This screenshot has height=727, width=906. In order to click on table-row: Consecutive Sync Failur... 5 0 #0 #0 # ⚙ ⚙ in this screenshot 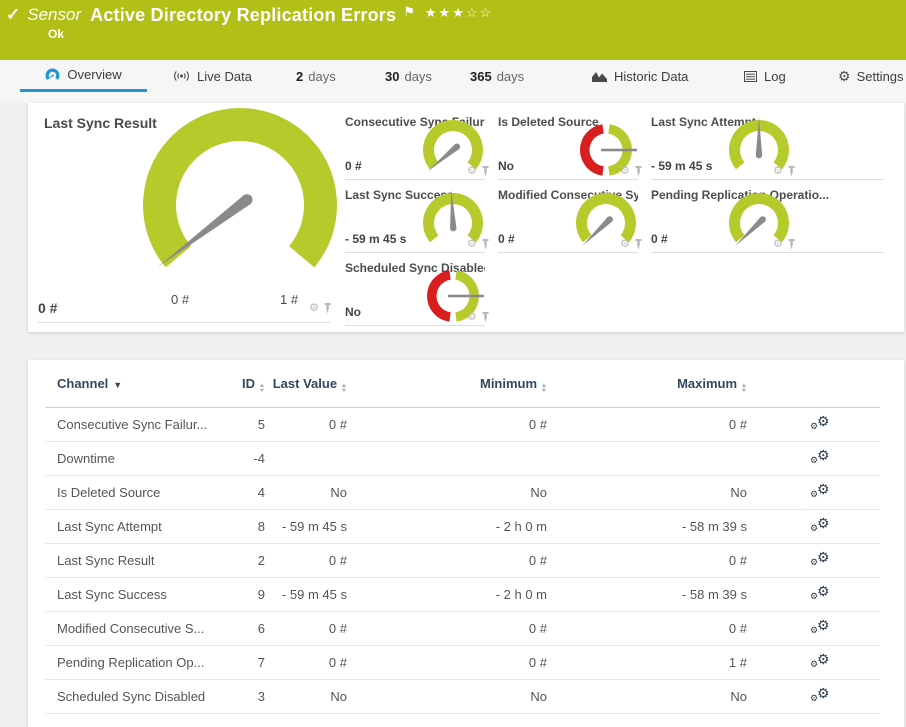, I will do `click(462, 424)`.